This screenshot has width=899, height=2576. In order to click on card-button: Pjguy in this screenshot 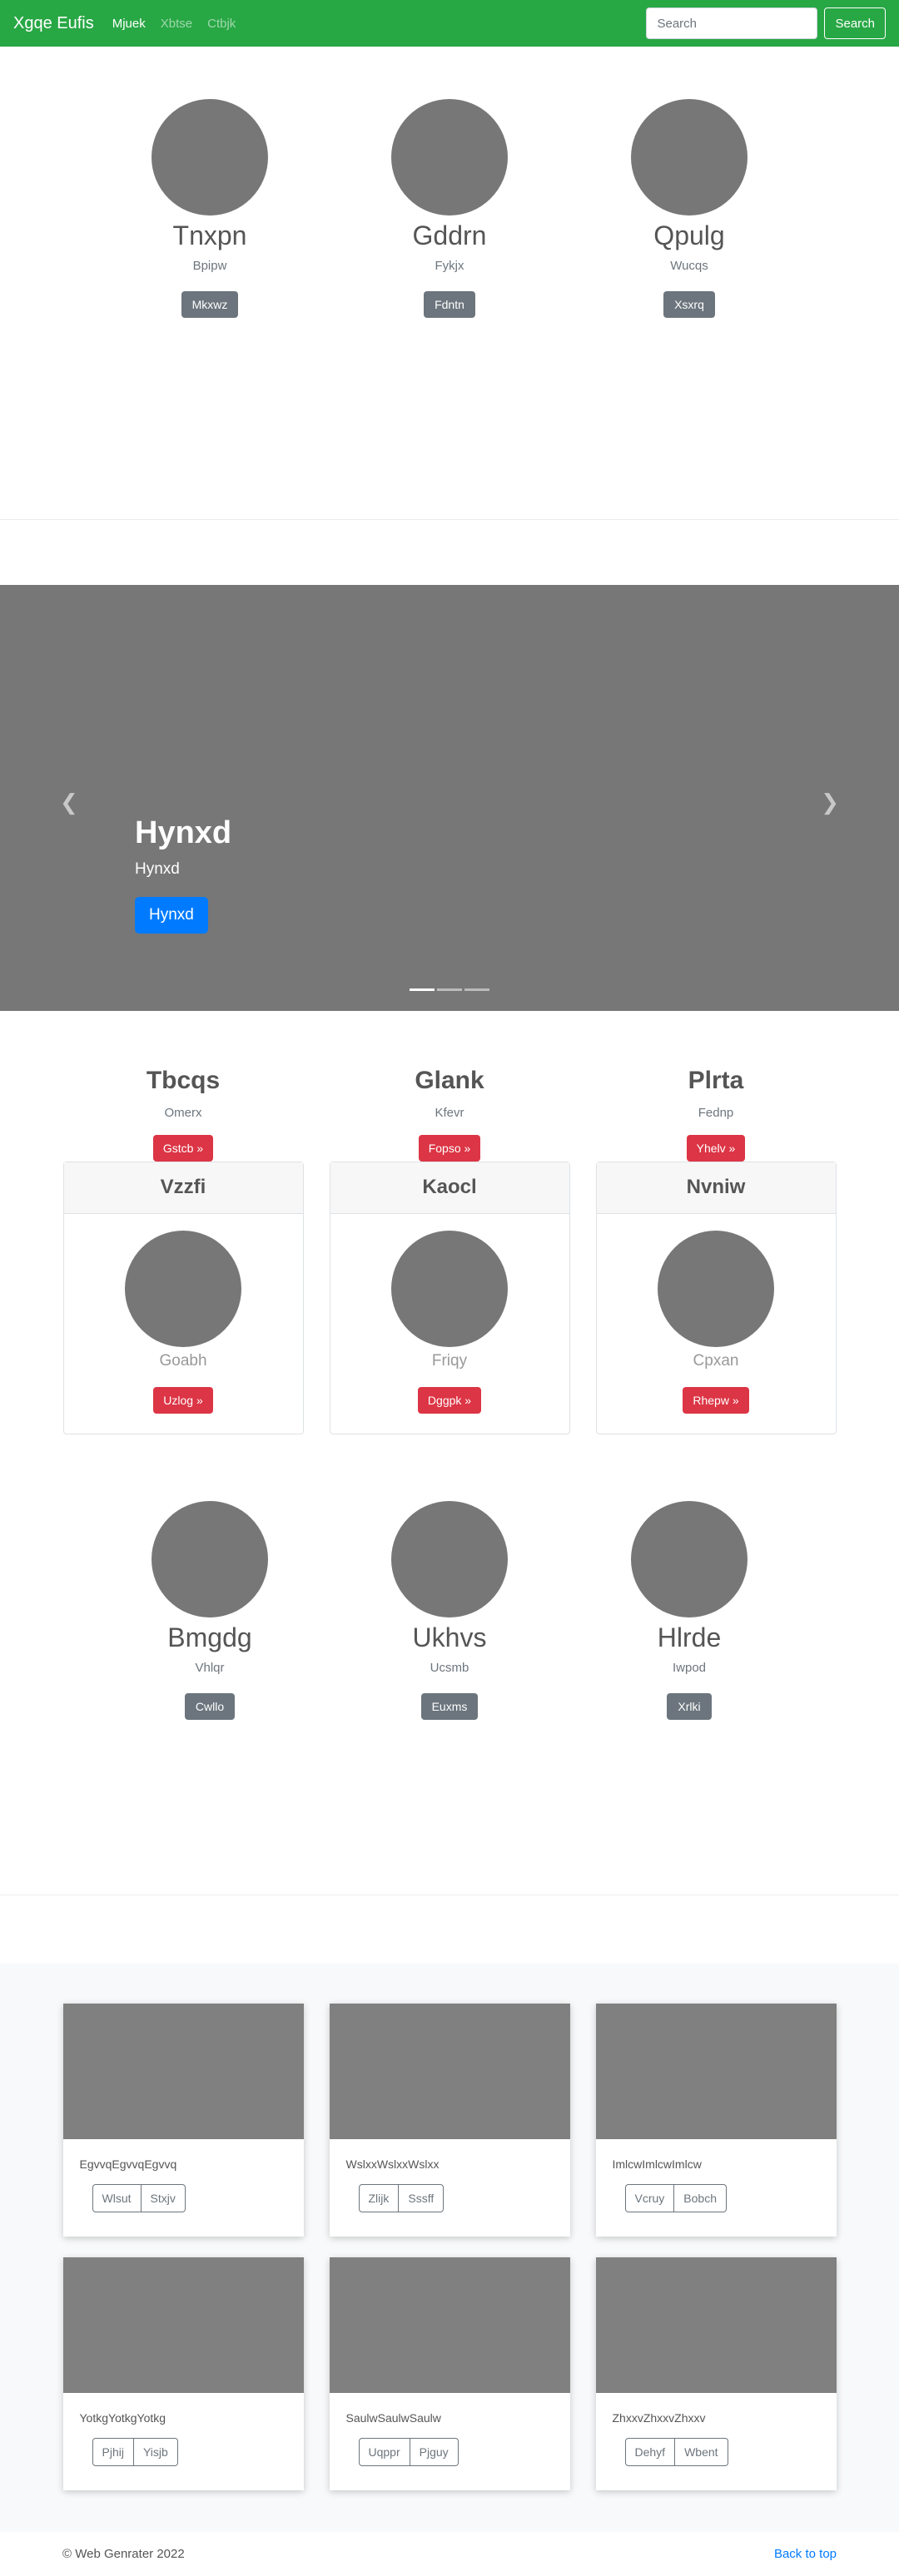, I will do `click(434, 2452)`.